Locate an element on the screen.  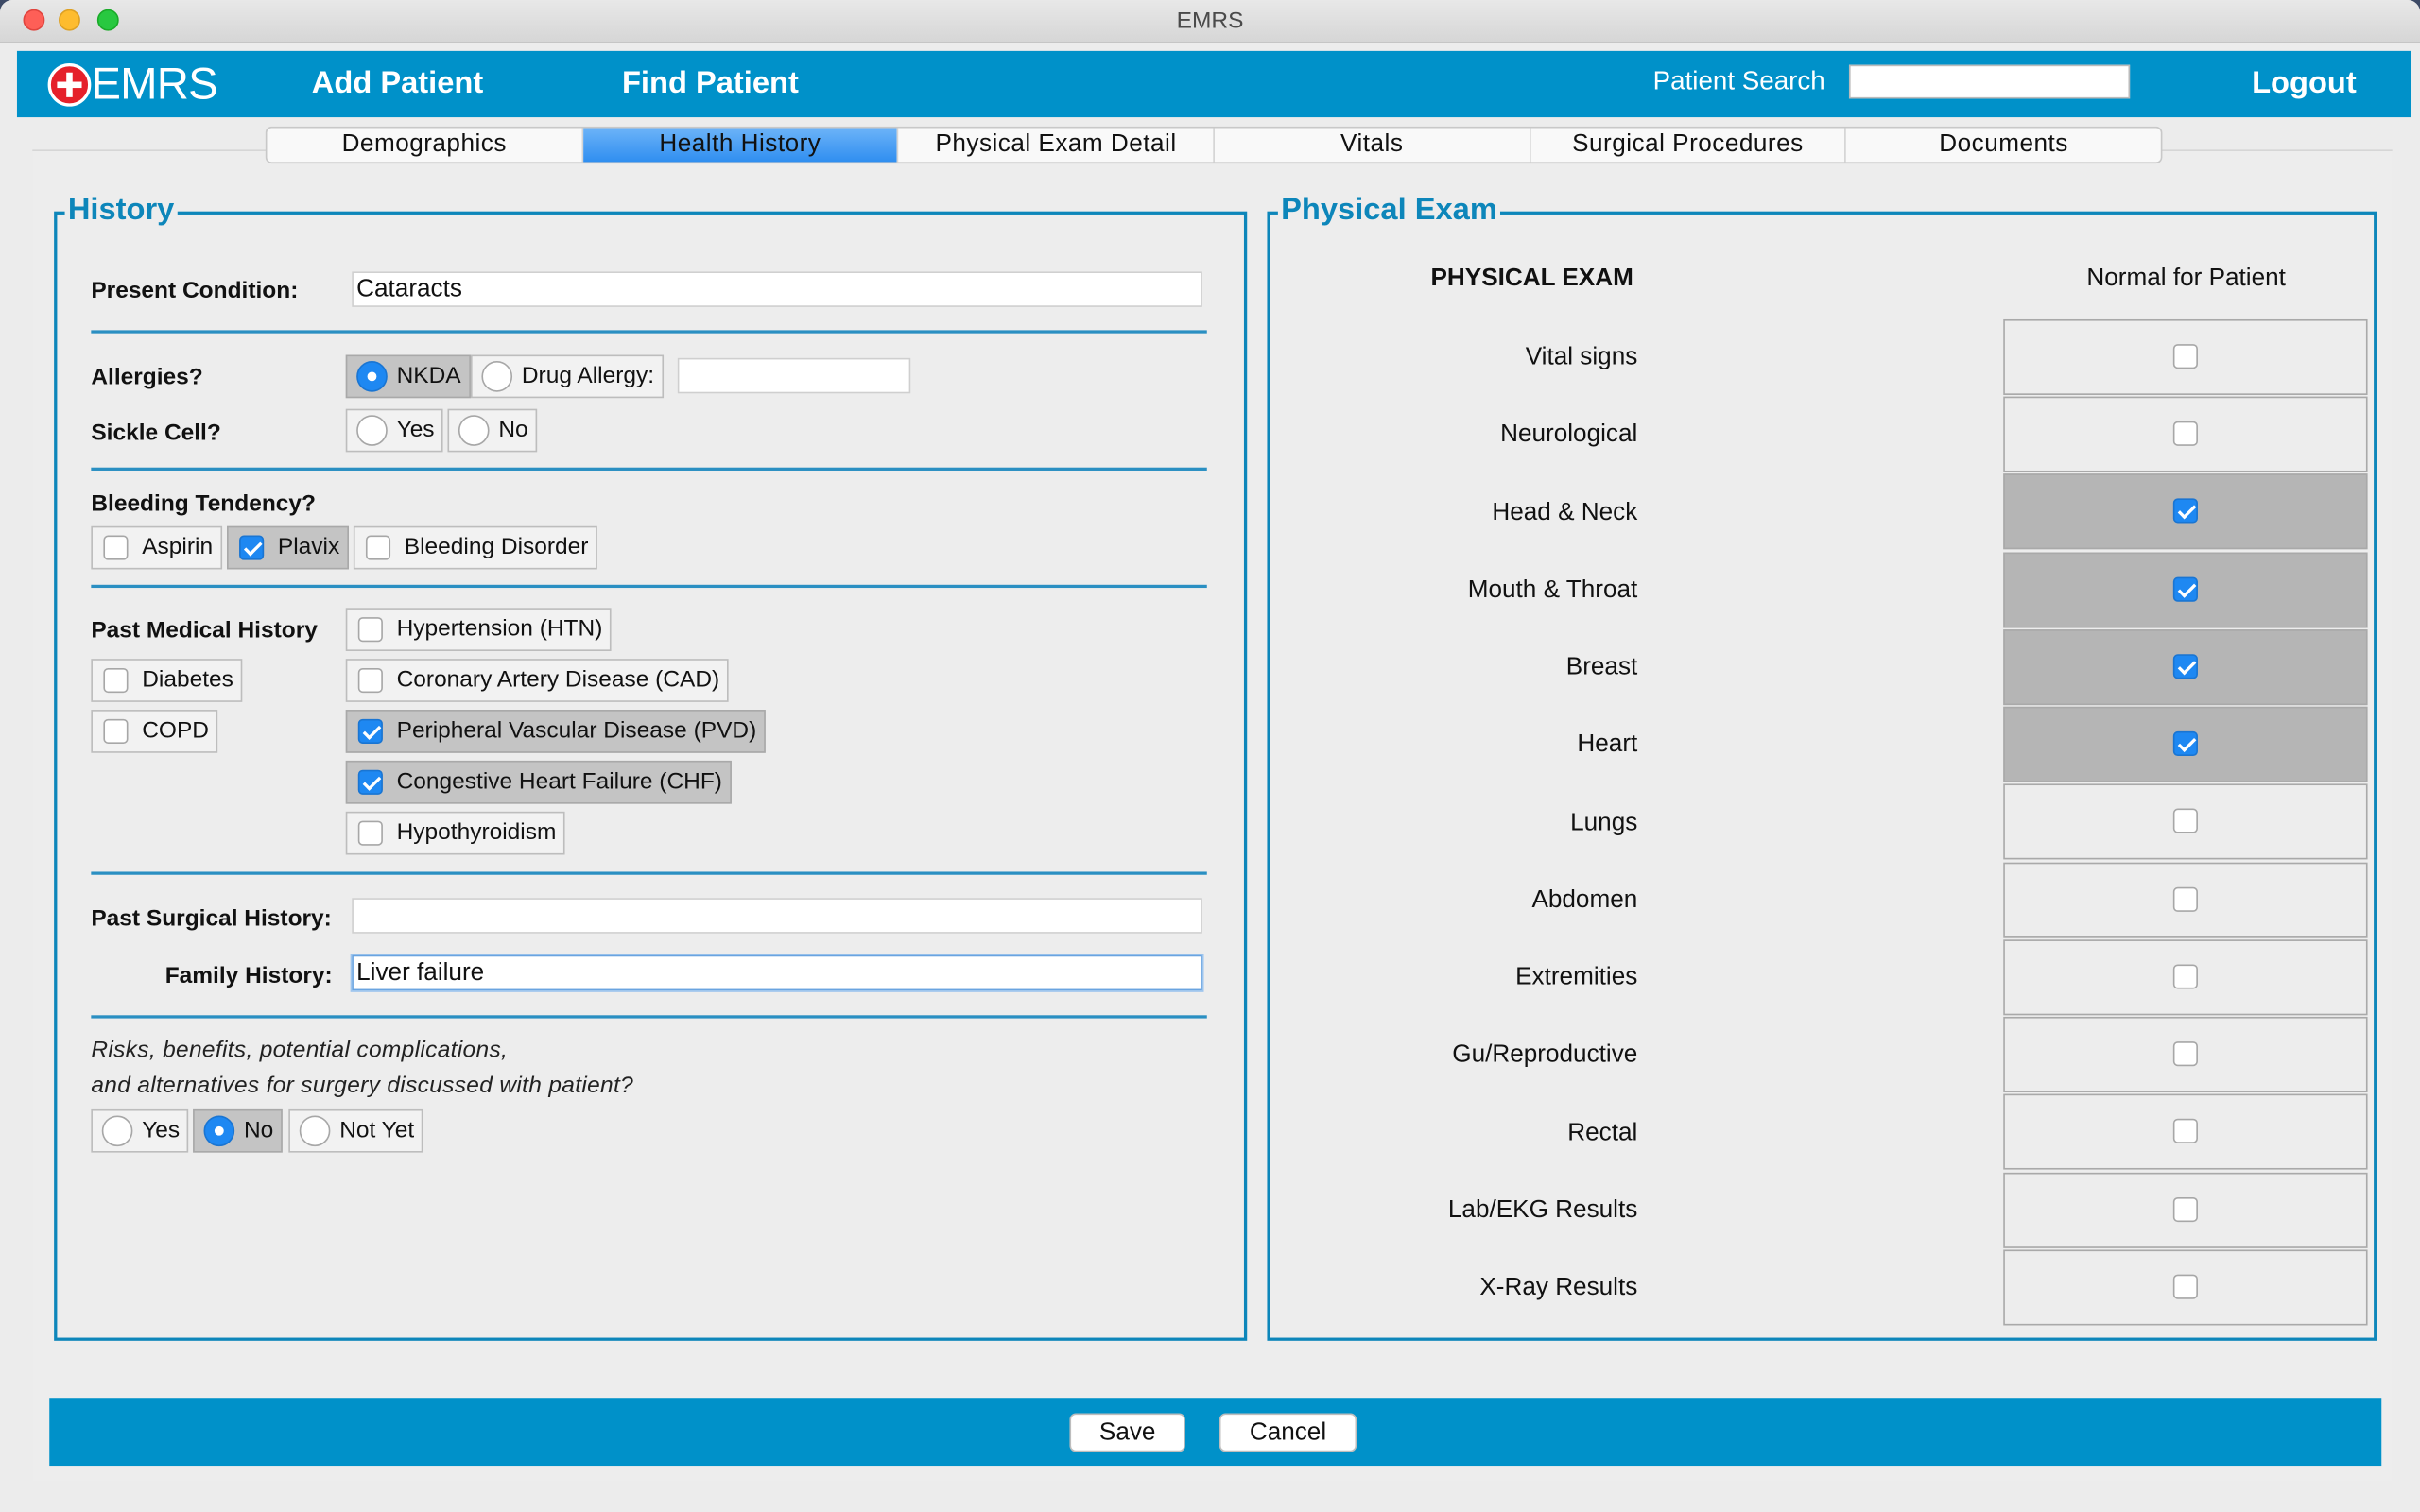
patient-search-label: Patient Search is located at coordinates (1738, 81).